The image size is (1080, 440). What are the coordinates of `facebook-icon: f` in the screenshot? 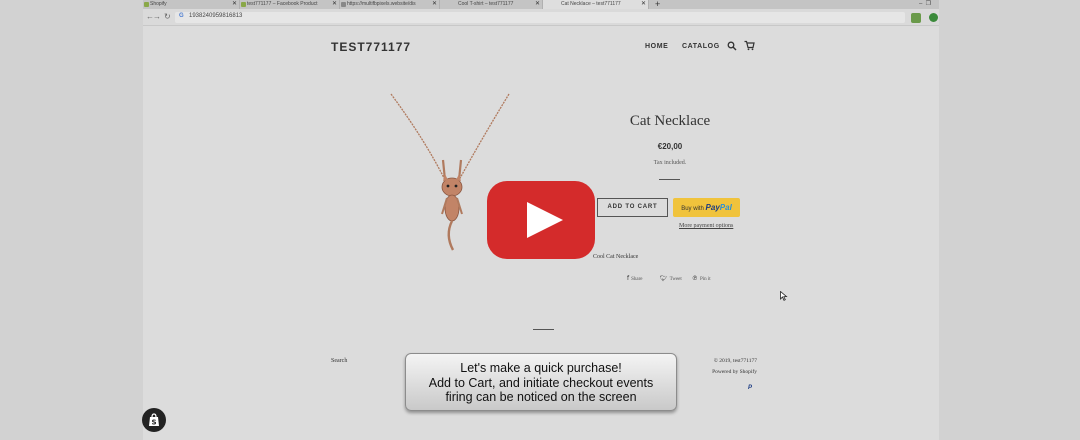 It's located at (628, 278).